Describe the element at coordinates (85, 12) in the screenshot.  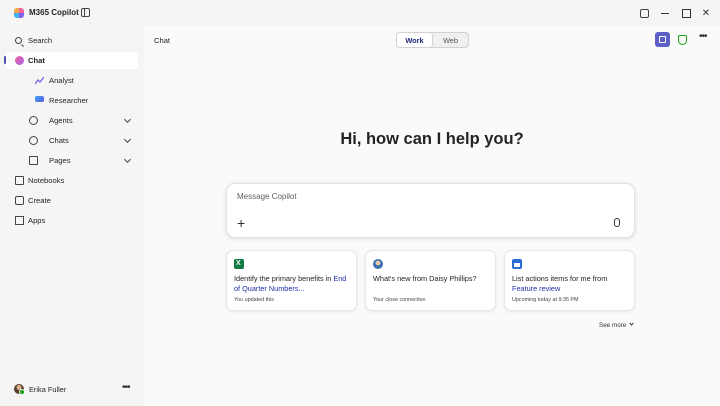
I see `sidebar-toggle-icon` at that location.